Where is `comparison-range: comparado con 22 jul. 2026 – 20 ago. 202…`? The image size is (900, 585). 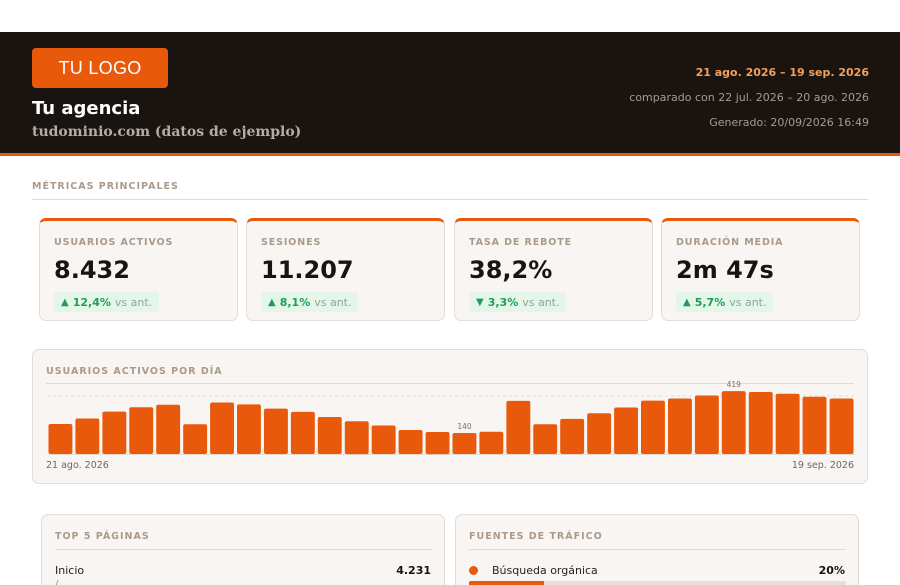 comparison-range: comparado con 22 jul. 2026 – 20 ago. 202… is located at coordinates (749, 97).